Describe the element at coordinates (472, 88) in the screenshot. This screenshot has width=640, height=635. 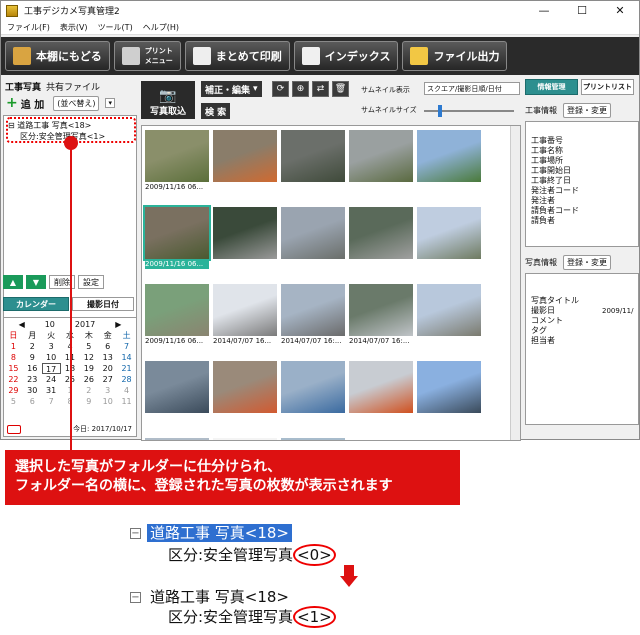
I see `thumb-display-select: スクエア/撮影日順/日付` at that location.